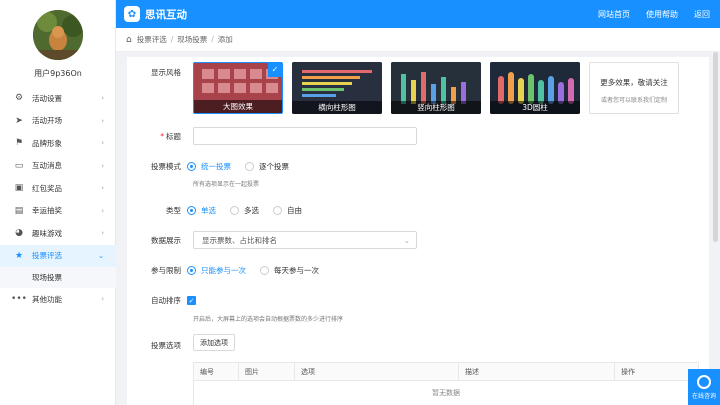  What do you see at coordinates (715, 147) in the screenshot?
I see `page-scrollbar` at bounding box center [715, 147].